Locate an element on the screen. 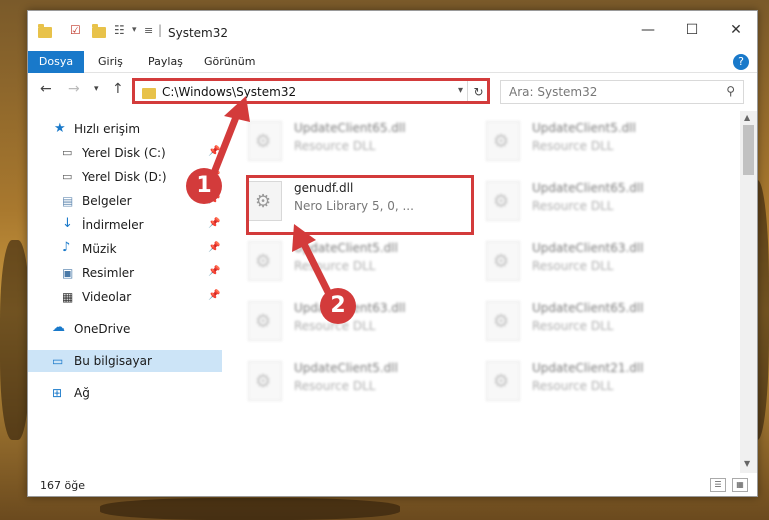 This screenshot has width=769, height=520. sidebar-item-label: Yerel Disk (C:) is located at coordinates (124, 153).